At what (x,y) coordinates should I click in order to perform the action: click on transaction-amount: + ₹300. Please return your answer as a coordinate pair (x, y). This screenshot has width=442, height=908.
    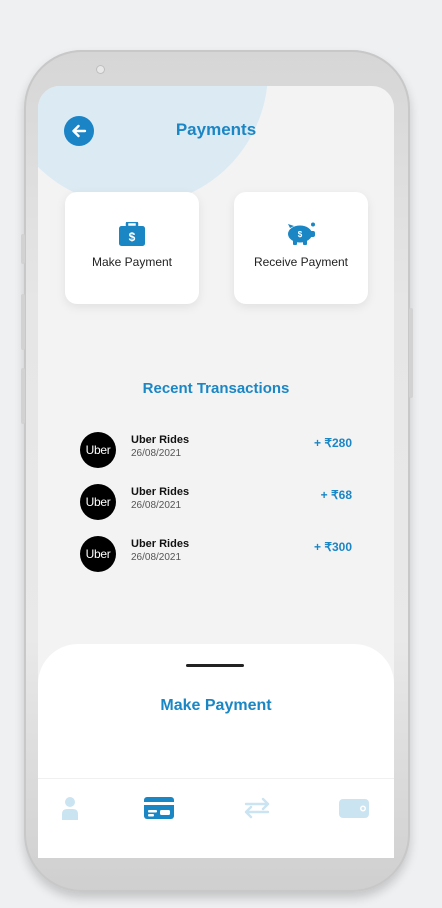
    Looking at the image, I should click on (333, 547).